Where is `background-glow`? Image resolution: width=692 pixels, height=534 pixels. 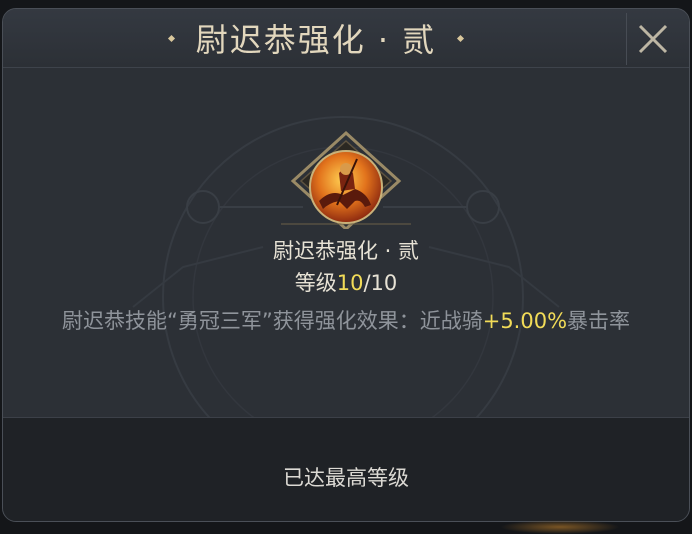
background-glow is located at coordinates (560, 527).